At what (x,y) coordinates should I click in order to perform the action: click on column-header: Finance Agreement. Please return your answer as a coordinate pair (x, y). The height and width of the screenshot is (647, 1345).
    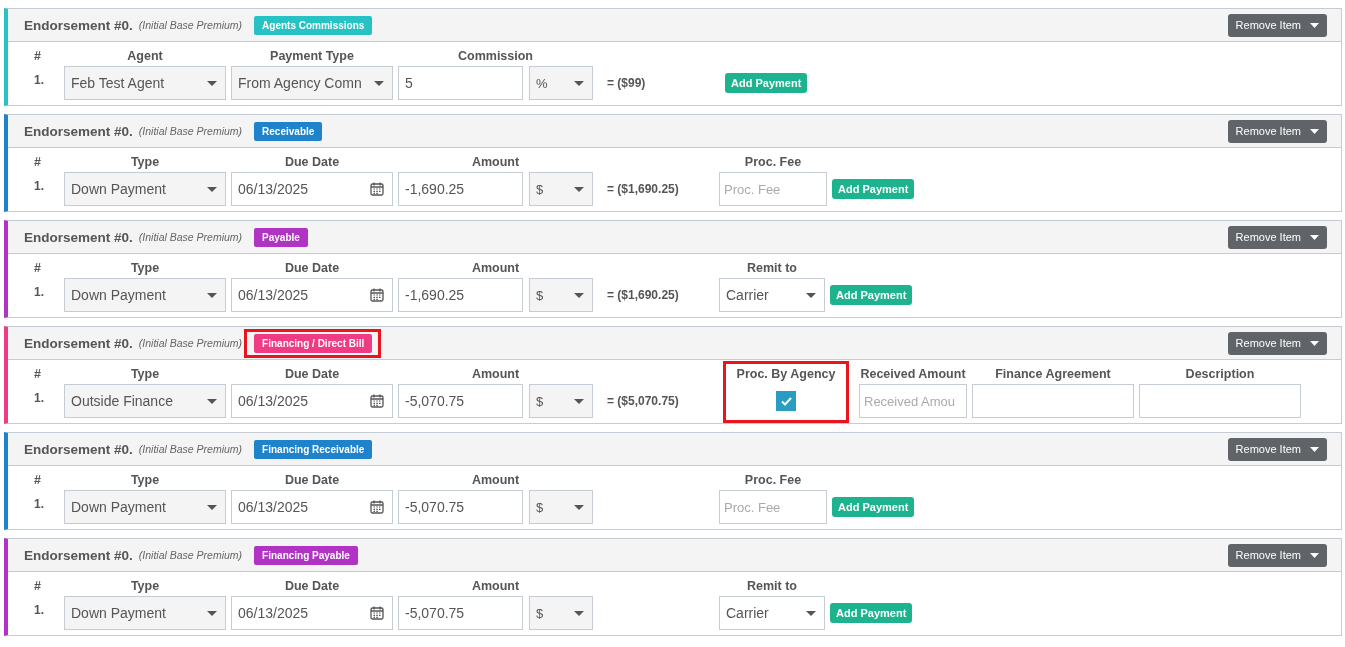
    Looking at the image, I should click on (1053, 374).